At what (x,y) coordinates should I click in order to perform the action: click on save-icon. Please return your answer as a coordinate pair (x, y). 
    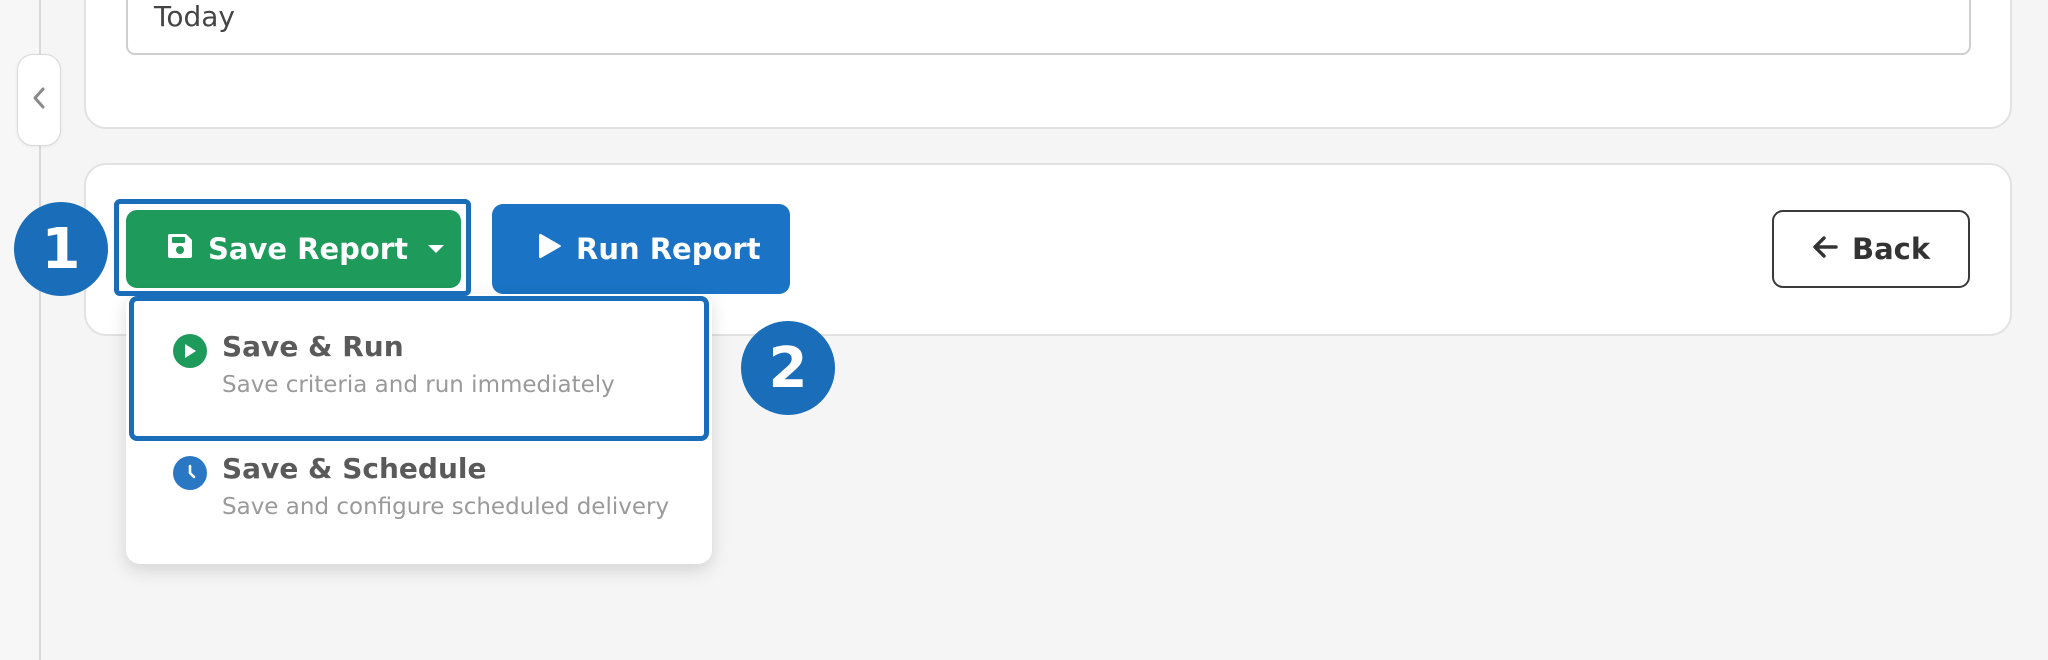
    Looking at the image, I should click on (180, 249).